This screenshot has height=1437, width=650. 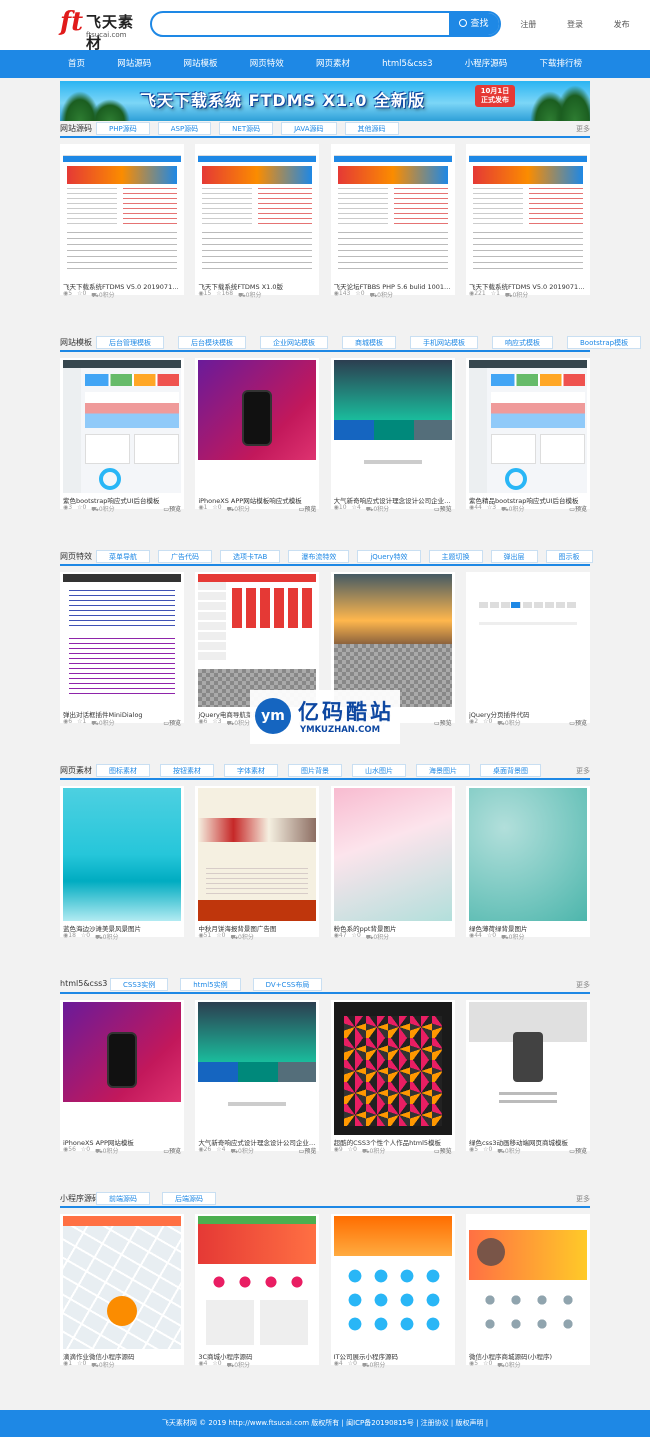 I want to click on section-tag: 桌面背景图, so click(x=510, y=770).